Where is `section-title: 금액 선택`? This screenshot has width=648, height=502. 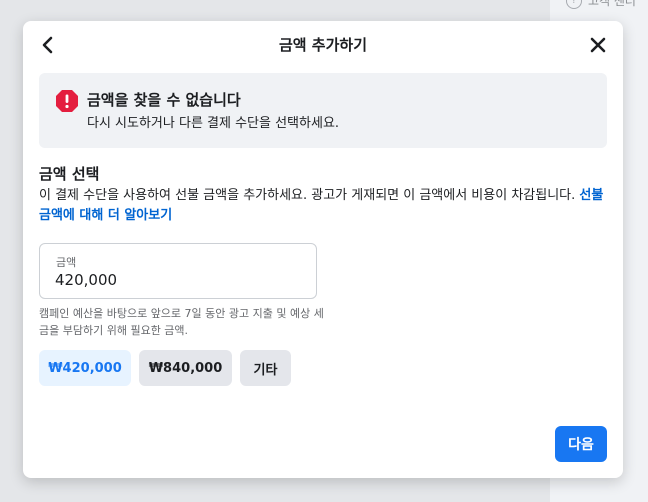 section-title: 금액 선택 is located at coordinates (69, 174).